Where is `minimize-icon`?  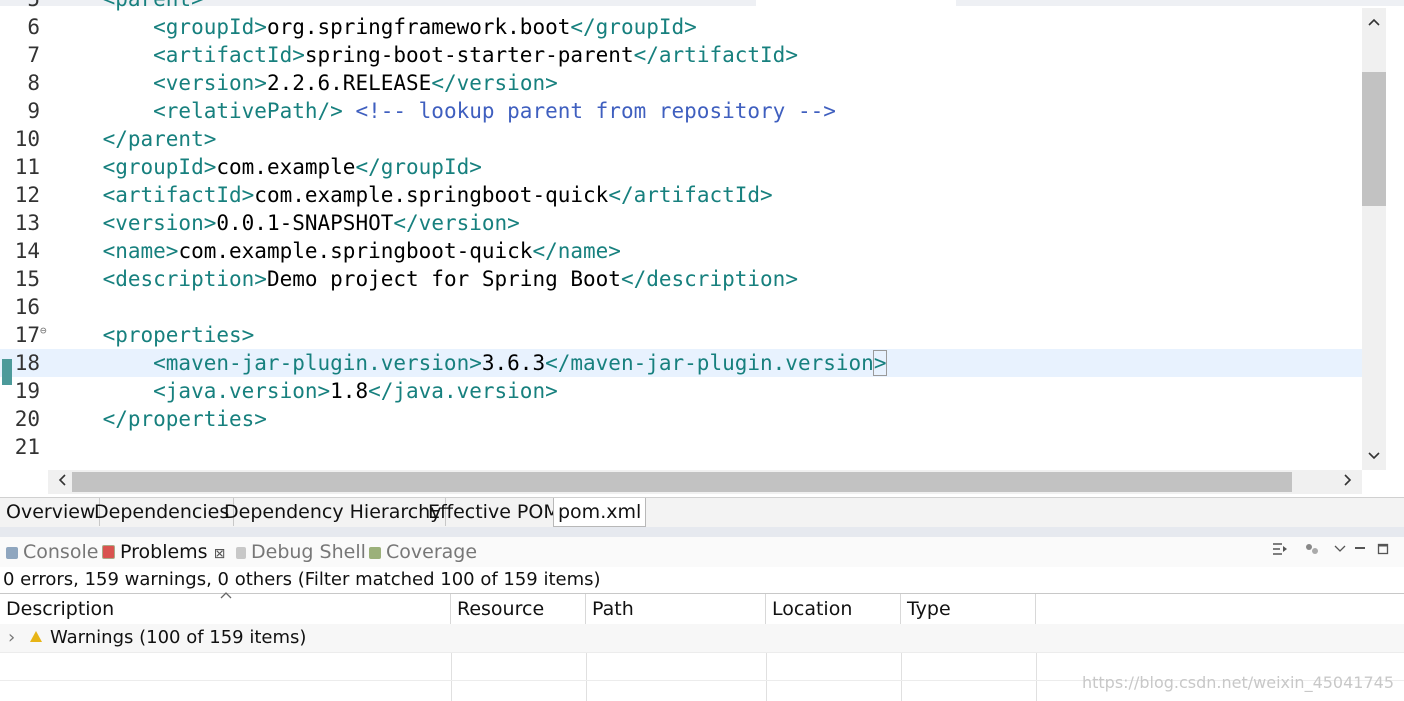
minimize-icon is located at coordinates (1360, 550).